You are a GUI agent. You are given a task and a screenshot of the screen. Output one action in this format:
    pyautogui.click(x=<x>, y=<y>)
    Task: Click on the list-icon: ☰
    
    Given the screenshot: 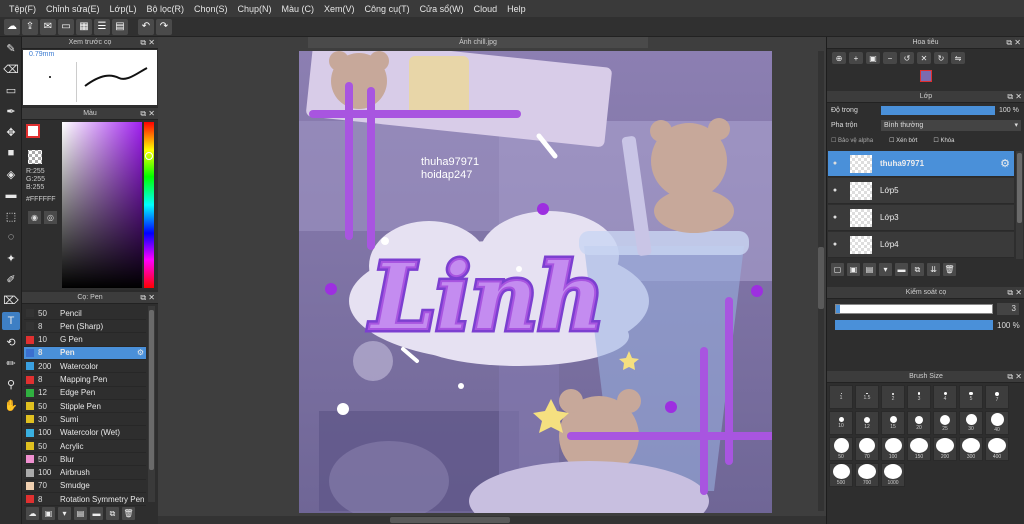 What is the action you would take?
    pyautogui.click(x=102, y=26)
    